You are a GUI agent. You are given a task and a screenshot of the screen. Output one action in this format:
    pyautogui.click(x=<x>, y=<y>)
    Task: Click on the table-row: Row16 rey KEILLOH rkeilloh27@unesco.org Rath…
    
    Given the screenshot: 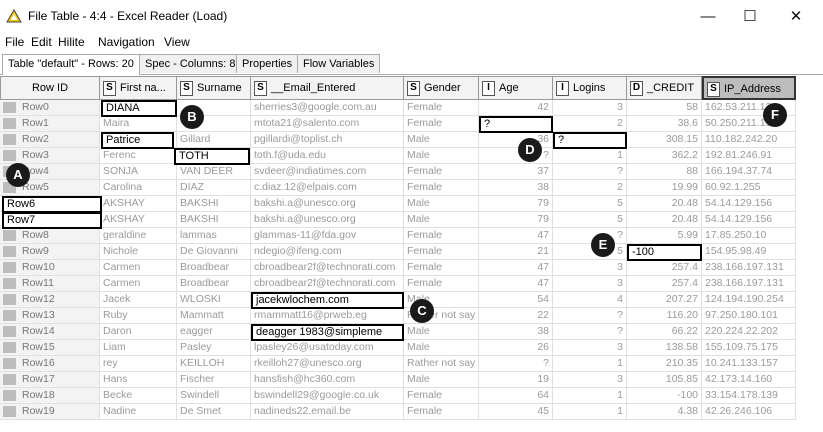 What is the action you would take?
    pyautogui.click(x=411, y=364)
    